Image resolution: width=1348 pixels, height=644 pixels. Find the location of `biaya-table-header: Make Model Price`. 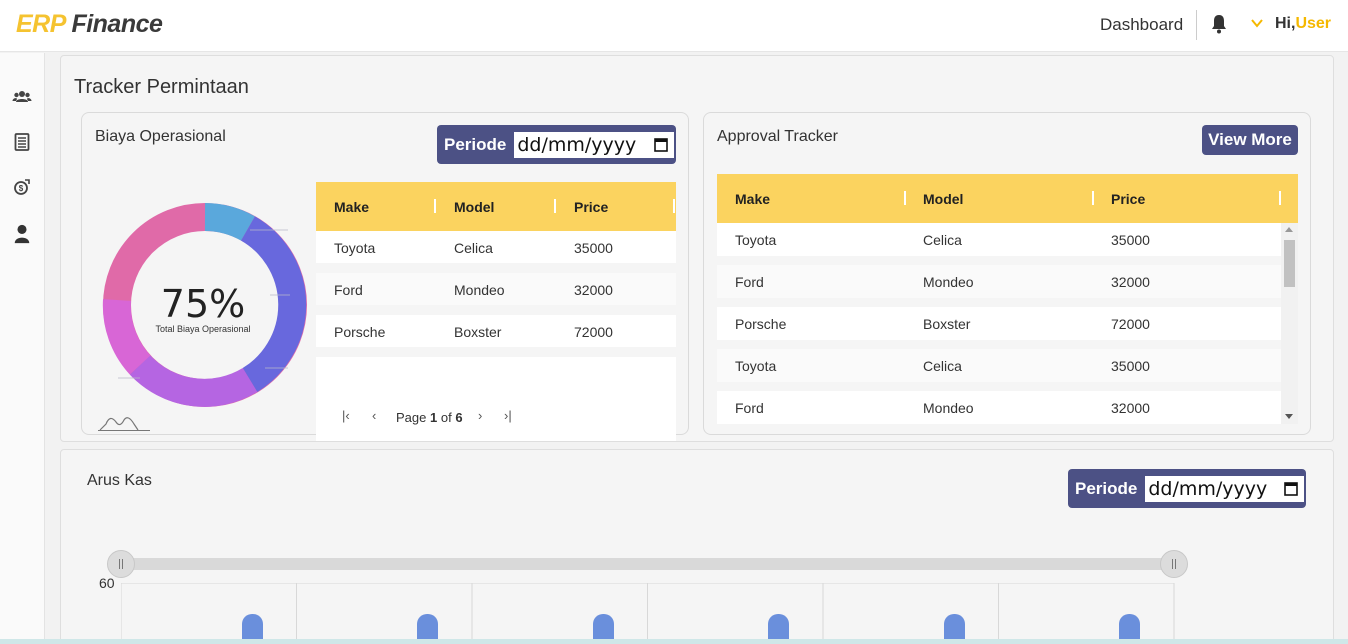

biaya-table-header: Make Model Price is located at coordinates (496, 206).